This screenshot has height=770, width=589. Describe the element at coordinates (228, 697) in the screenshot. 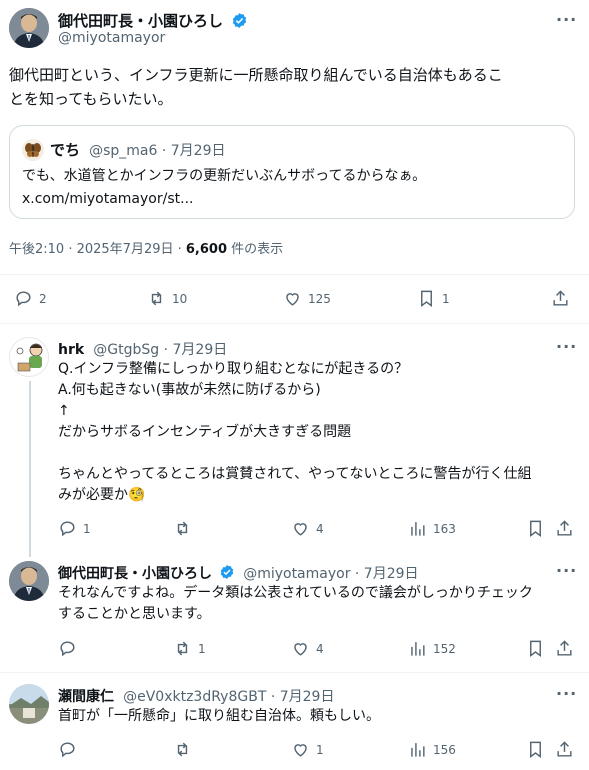

I see `reply-handle-date: @eV0xktz3dRy8GBT · 7月29日` at that location.